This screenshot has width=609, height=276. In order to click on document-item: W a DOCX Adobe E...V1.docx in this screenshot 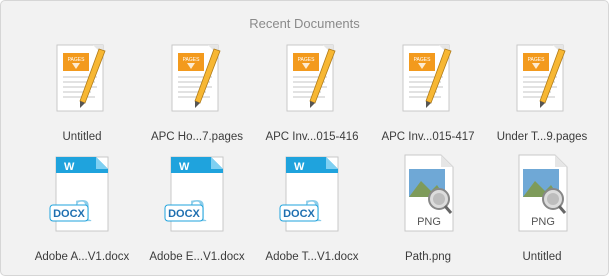, I will do `click(197, 211)`.